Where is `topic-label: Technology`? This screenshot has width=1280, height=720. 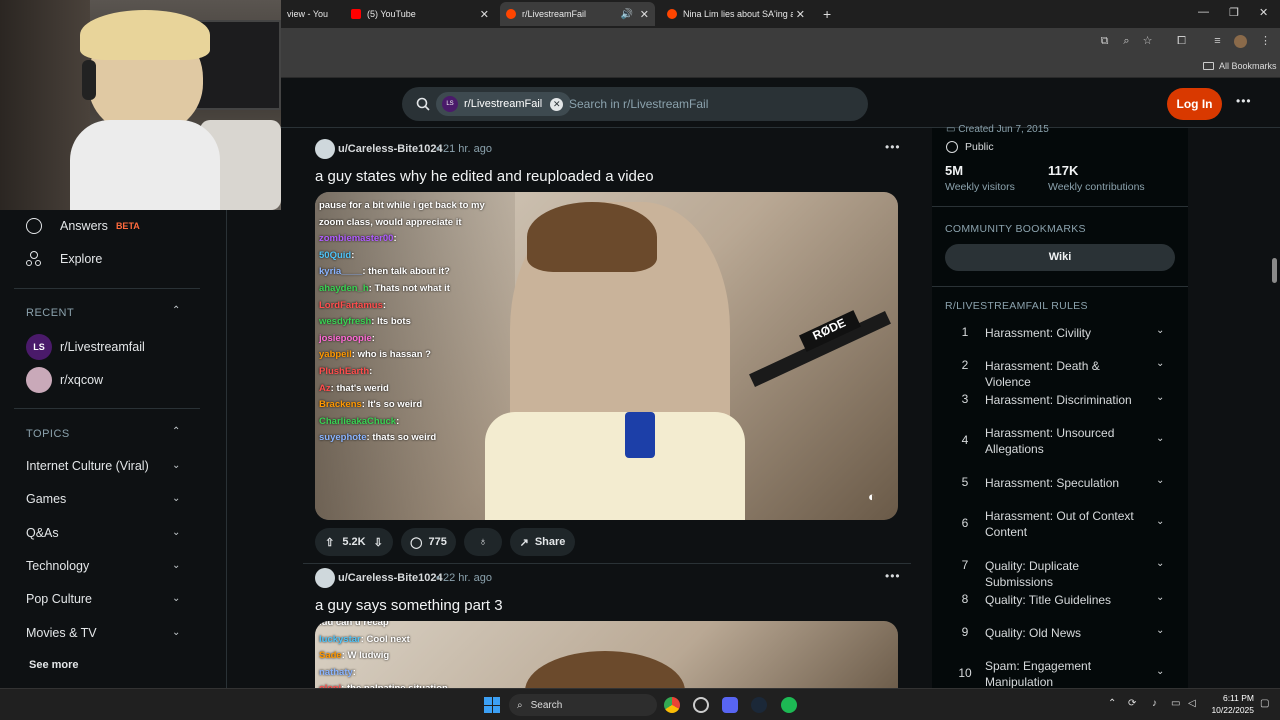
topic-label: Technology is located at coordinates (58, 566).